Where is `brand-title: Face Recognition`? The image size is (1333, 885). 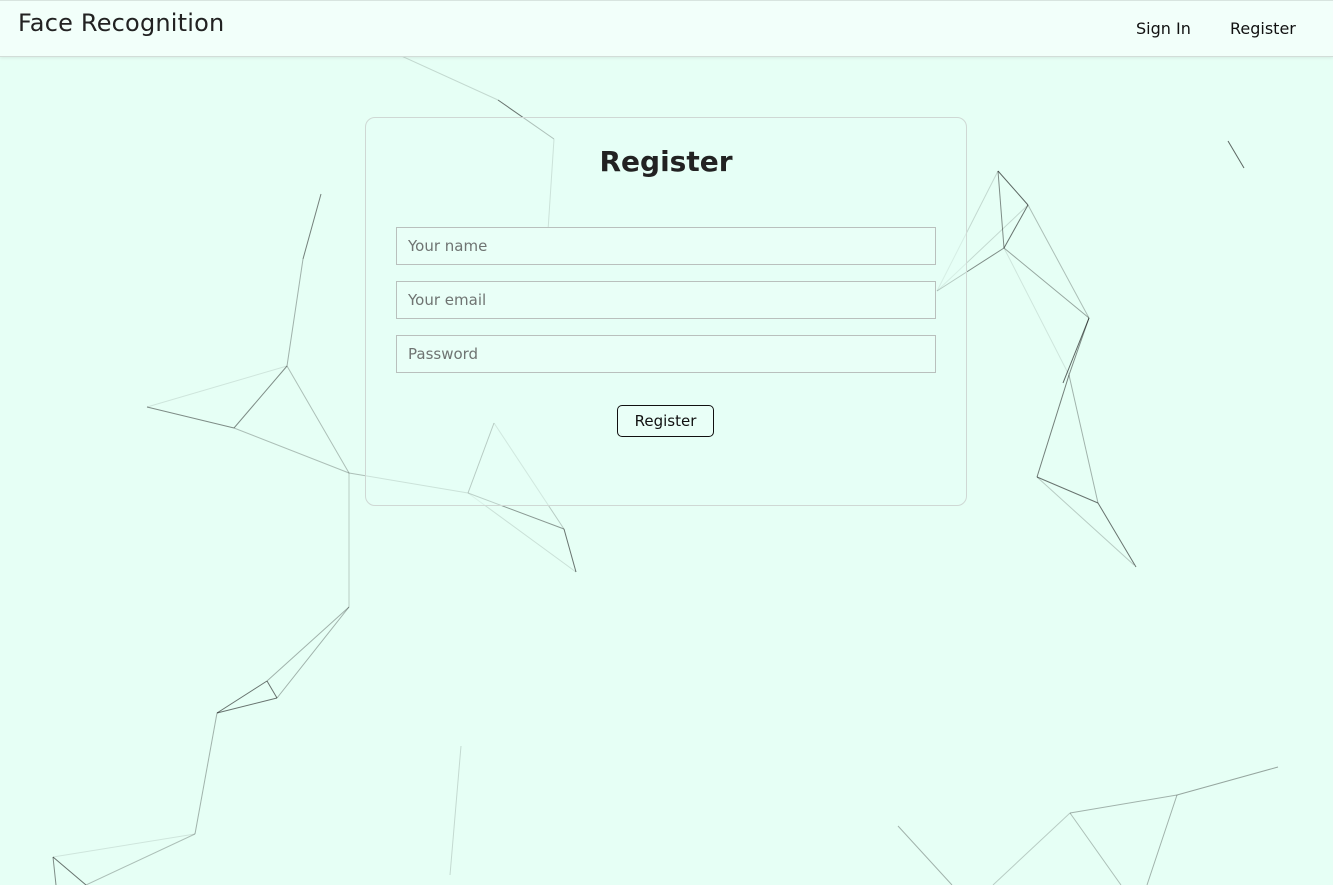 brand-title: Face Recognition is located at coordinates (121, 23).